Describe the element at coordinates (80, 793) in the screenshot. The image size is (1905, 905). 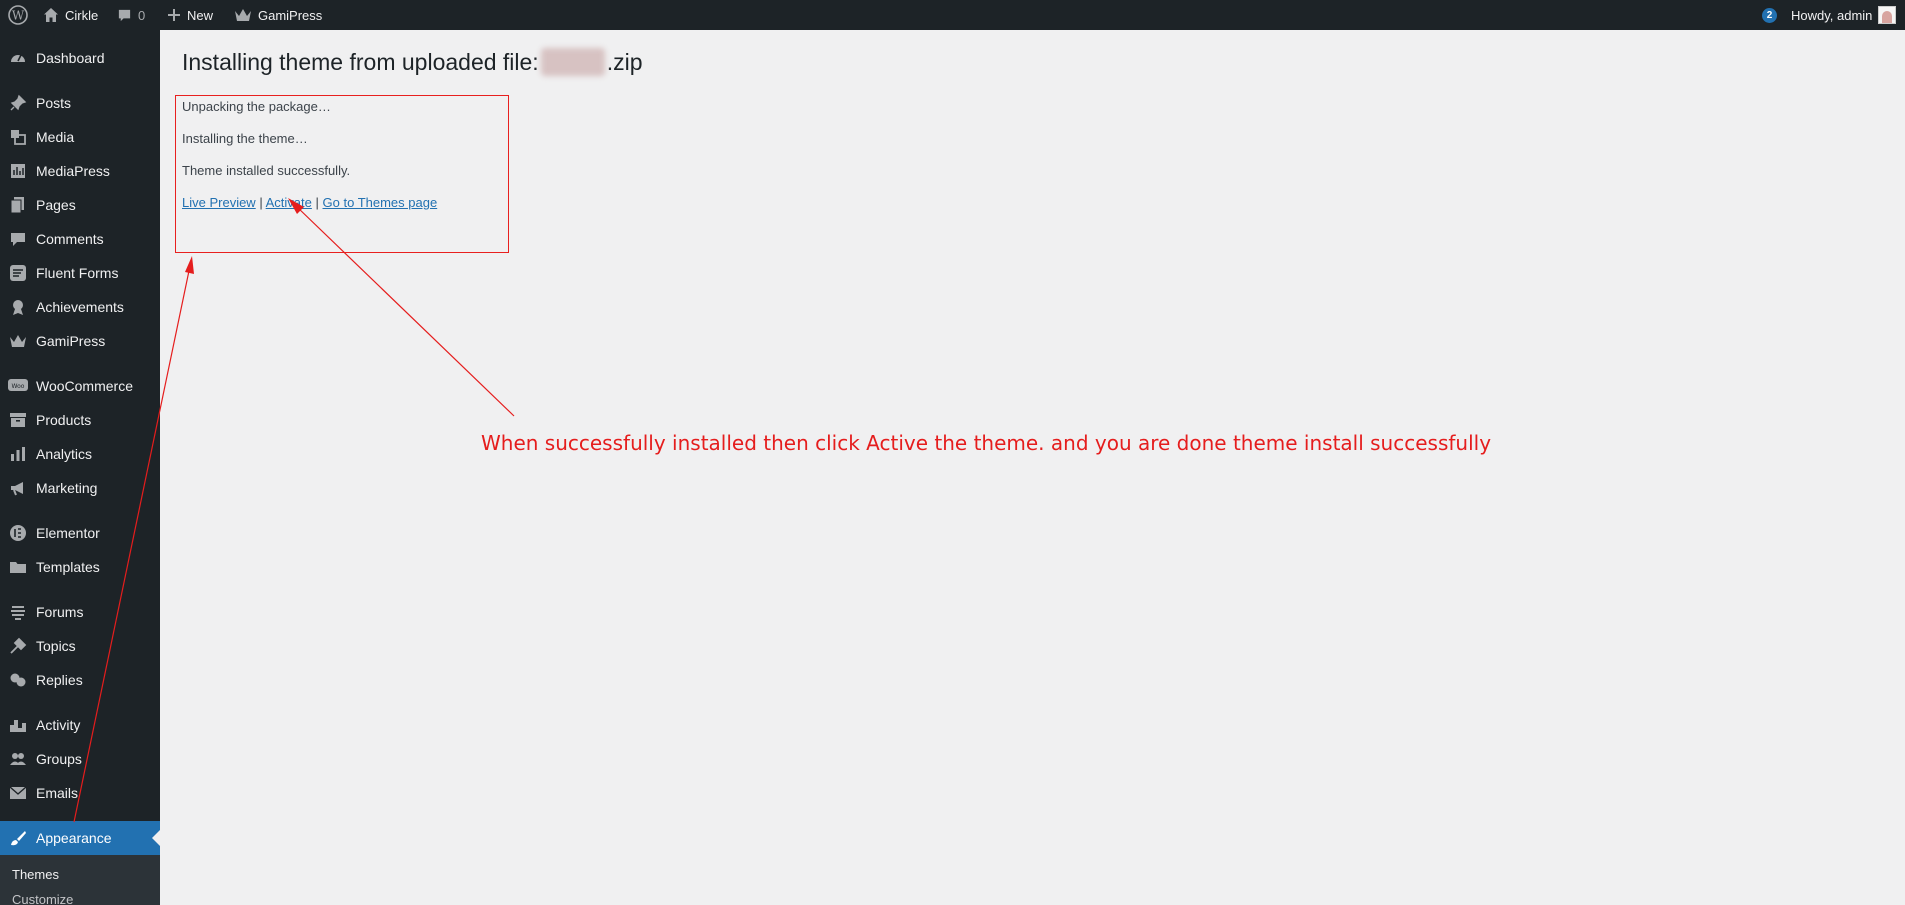
I see `sidebar-item-emails: Emails` at that location.